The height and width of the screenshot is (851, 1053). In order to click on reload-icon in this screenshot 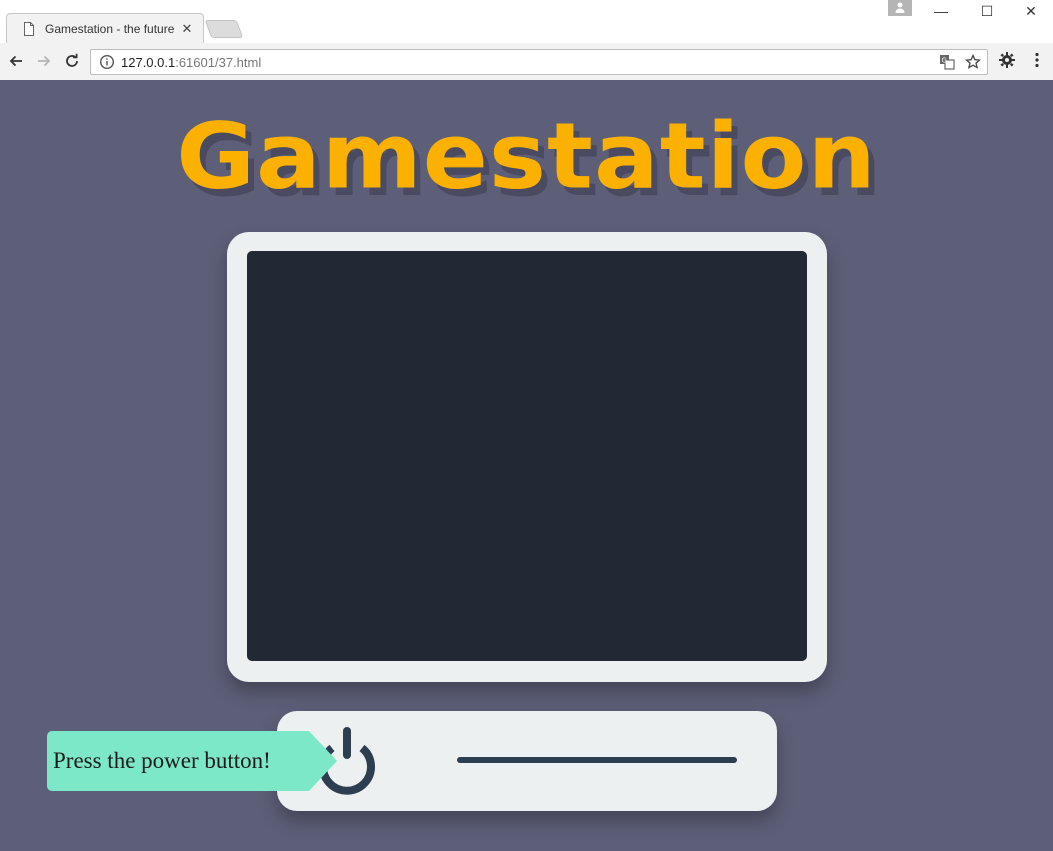, I will do `click(72, 60)`.